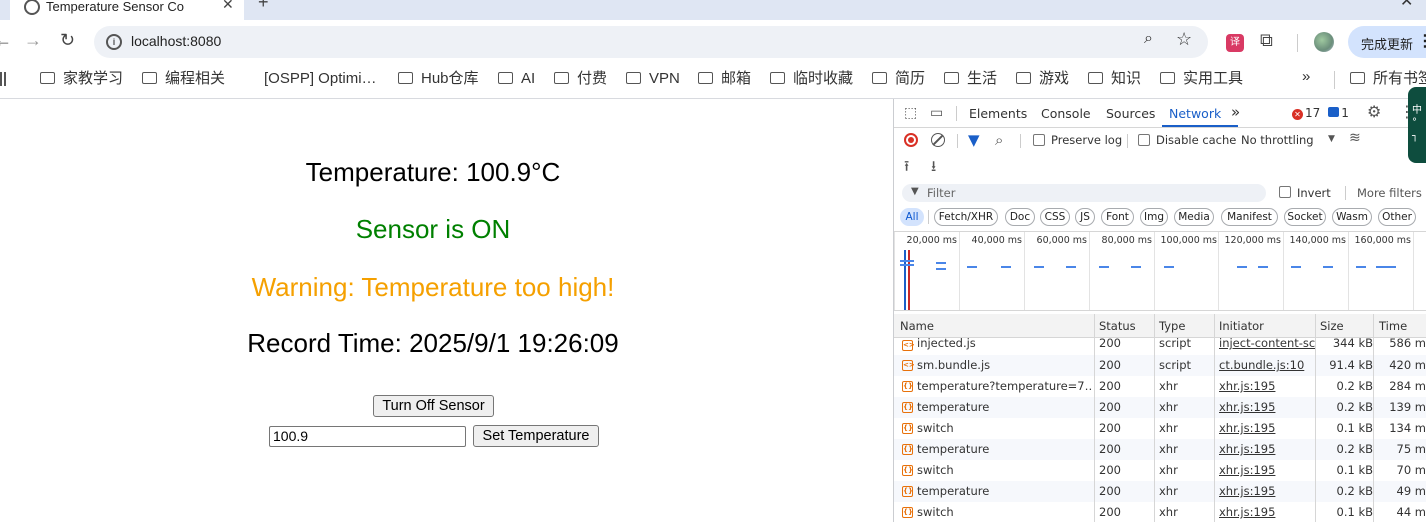 Image resolution: width=1426 pixels, height=522 pixels. I want to click on tab-network: Network, so click(1195, 113).